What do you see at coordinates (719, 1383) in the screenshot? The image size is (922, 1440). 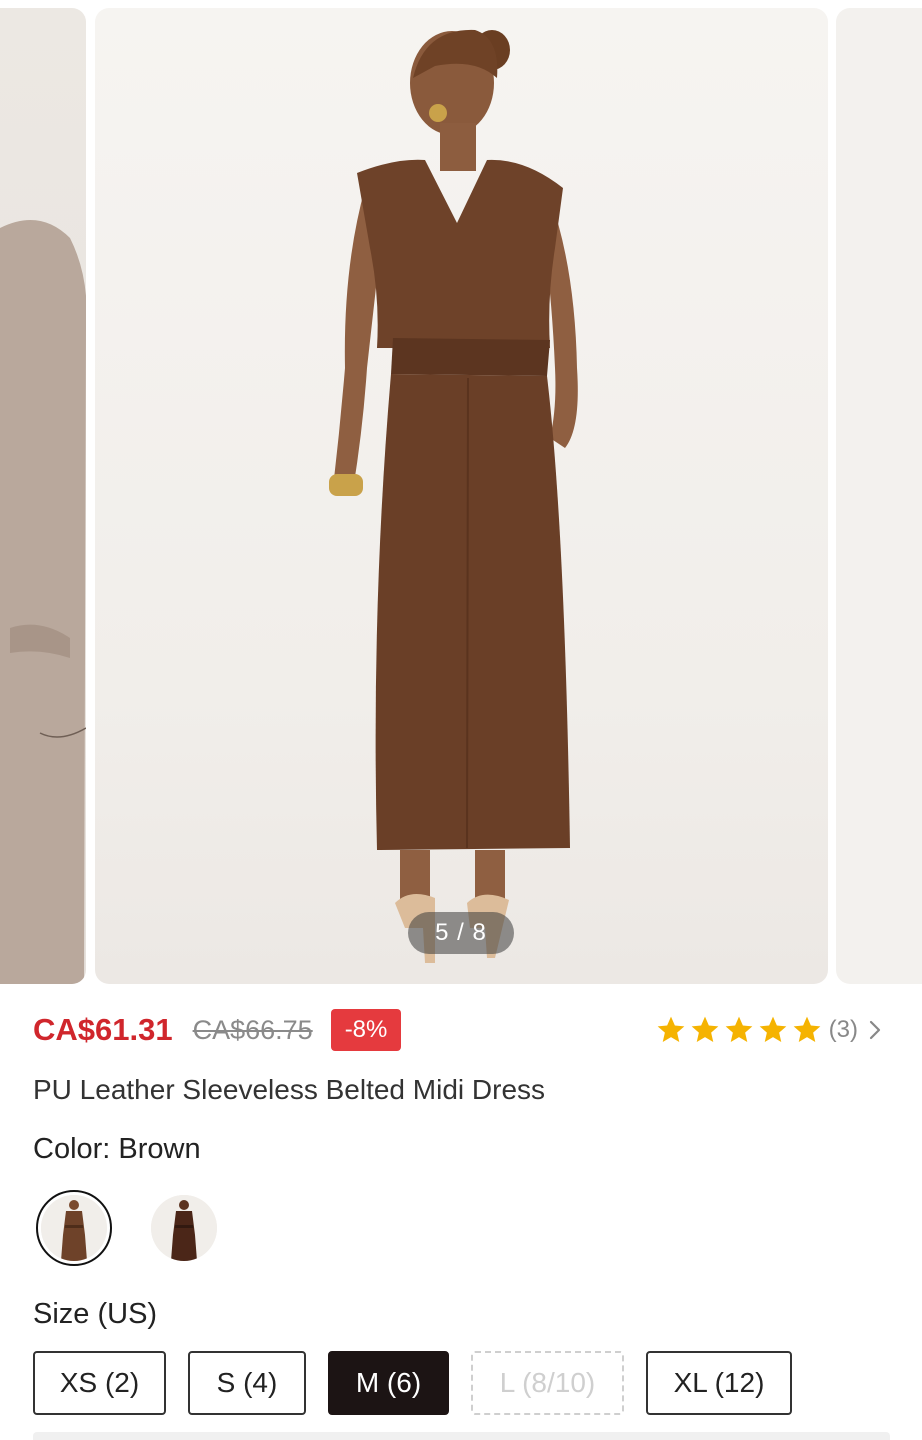 I see `size-option-xl: XL (12)` at bounding box center [719, 1383].